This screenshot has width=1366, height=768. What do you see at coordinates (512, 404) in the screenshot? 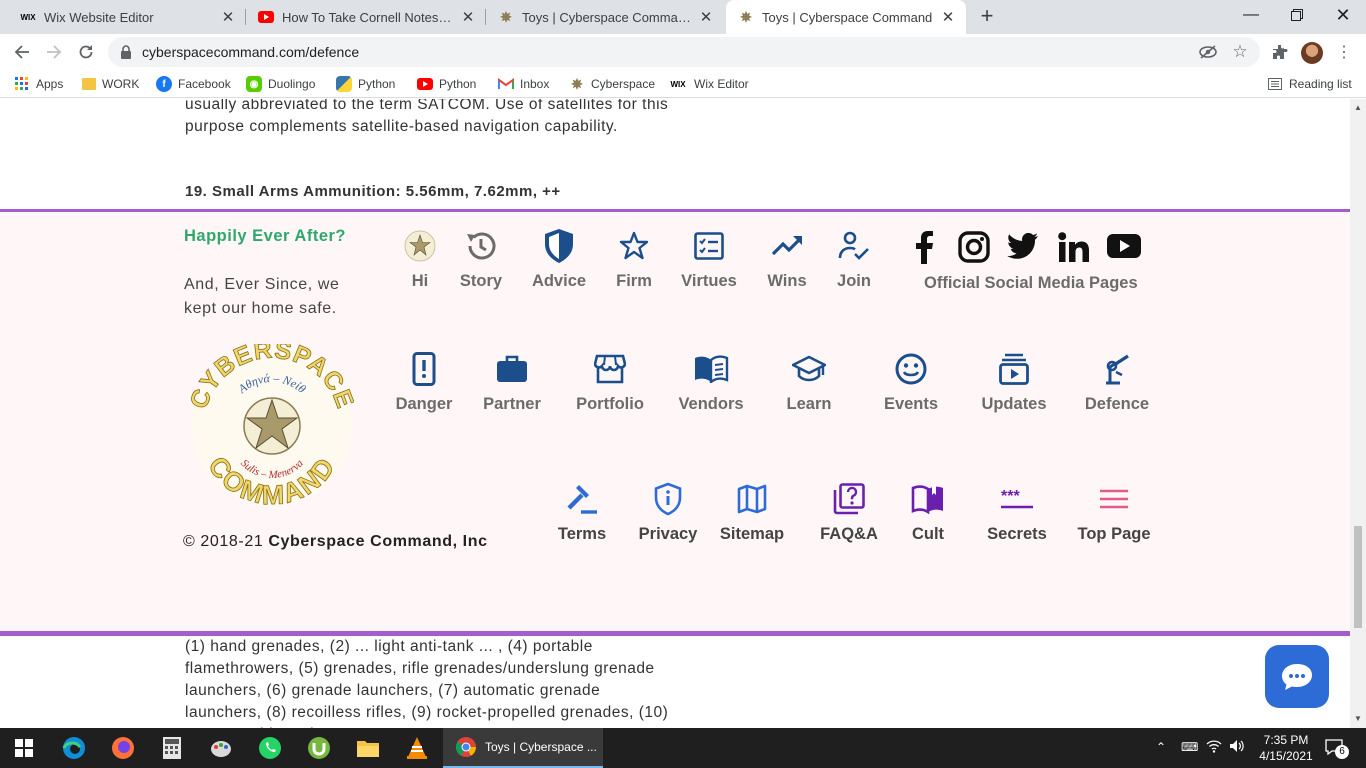
I see `nav-label: Partner` at bounding box center [512, 404].